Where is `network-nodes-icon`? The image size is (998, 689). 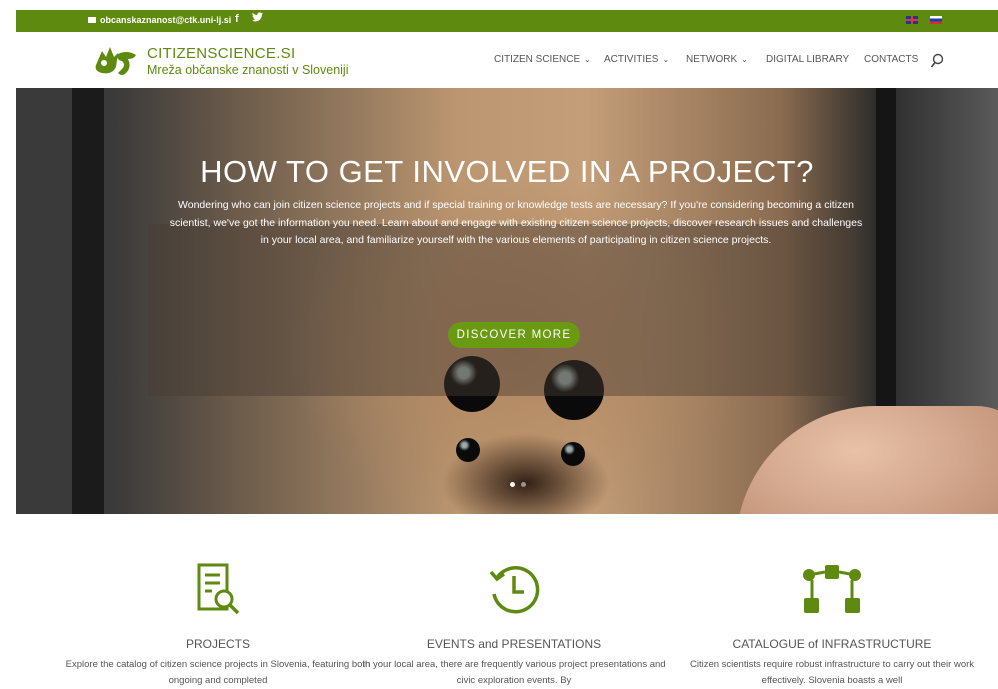
network-nodes-icon is located at coordinates (832, 589).